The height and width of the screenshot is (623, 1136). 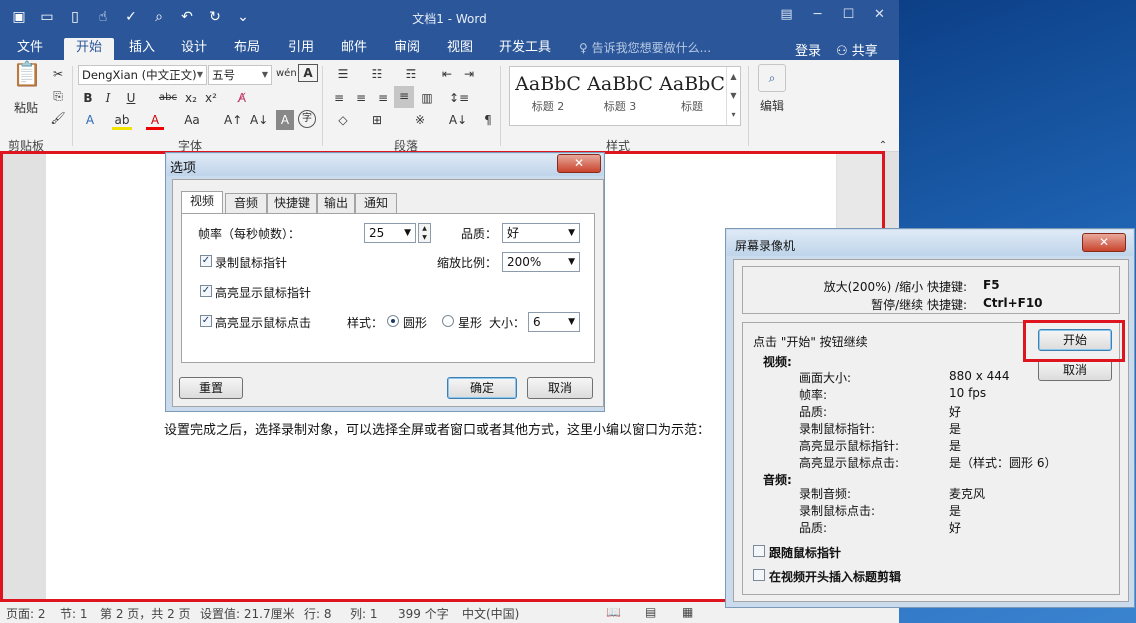 What do you see at coordinates (364, 613) in the screenshot?
I see `status-column: 列: 1` at bounding box center [364, 613].